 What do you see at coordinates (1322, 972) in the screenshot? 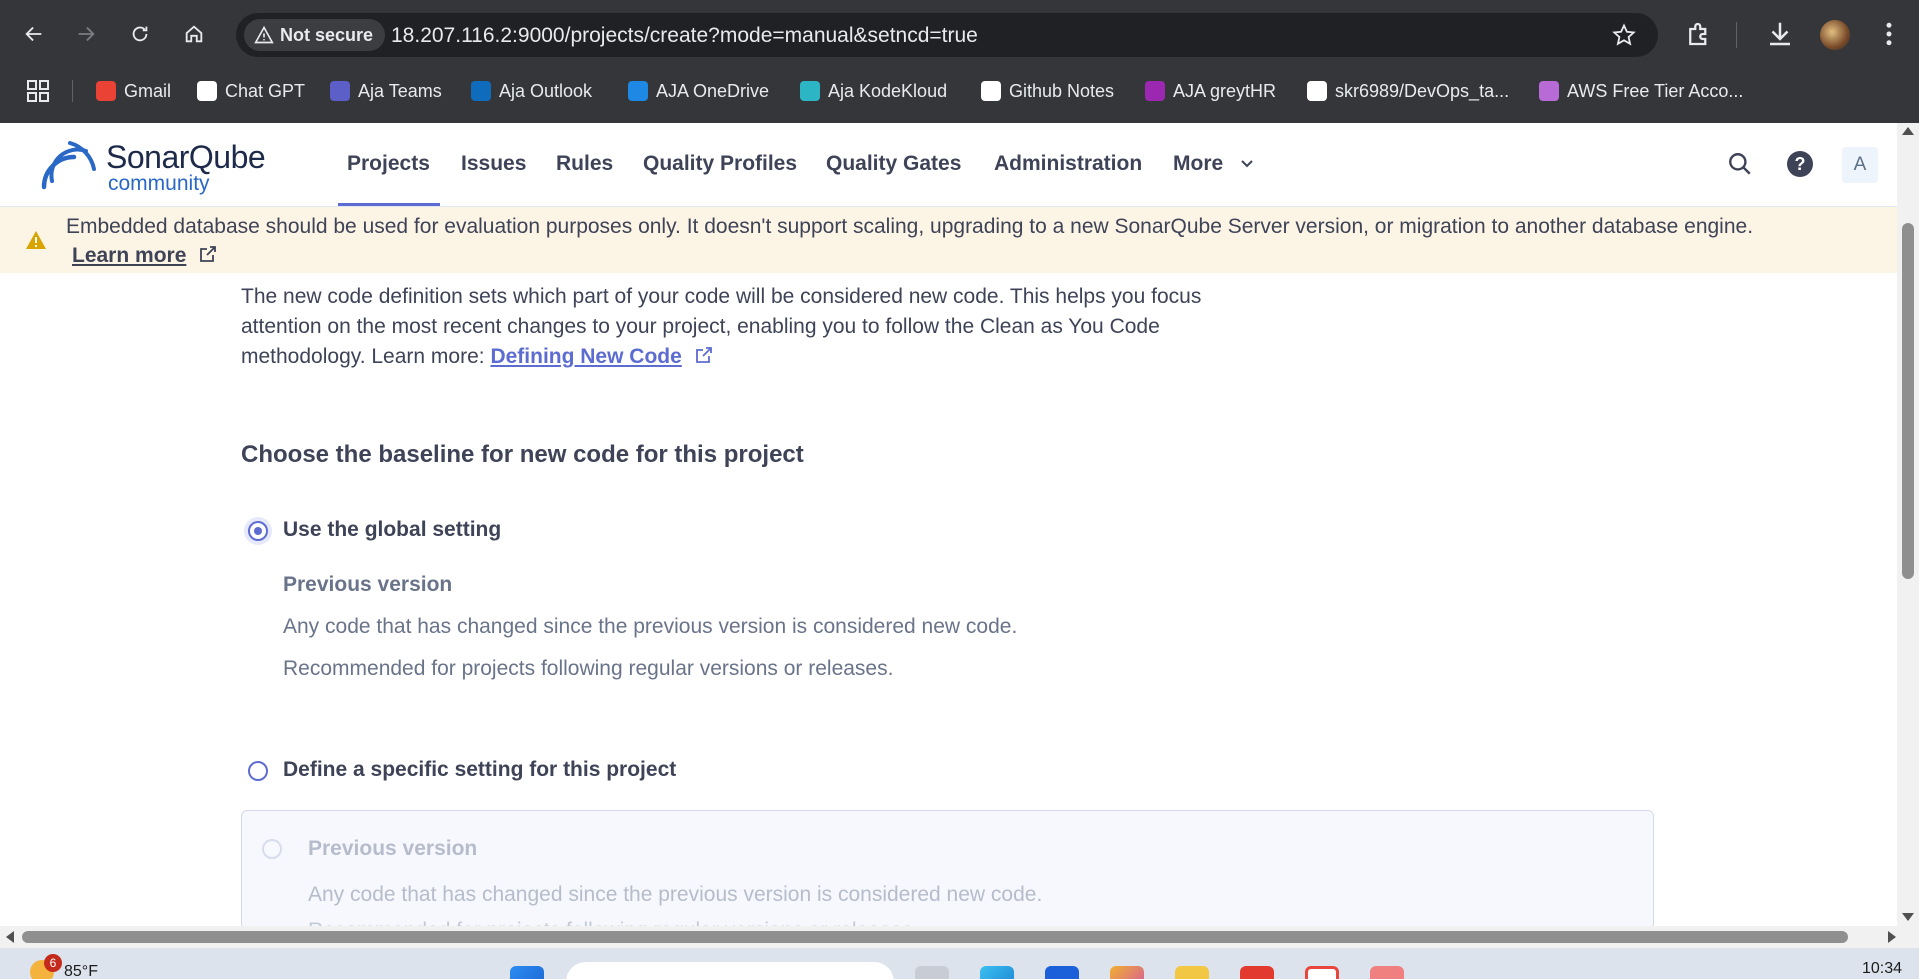
I see `chrome-icon` at bounding box center [1322, 972].